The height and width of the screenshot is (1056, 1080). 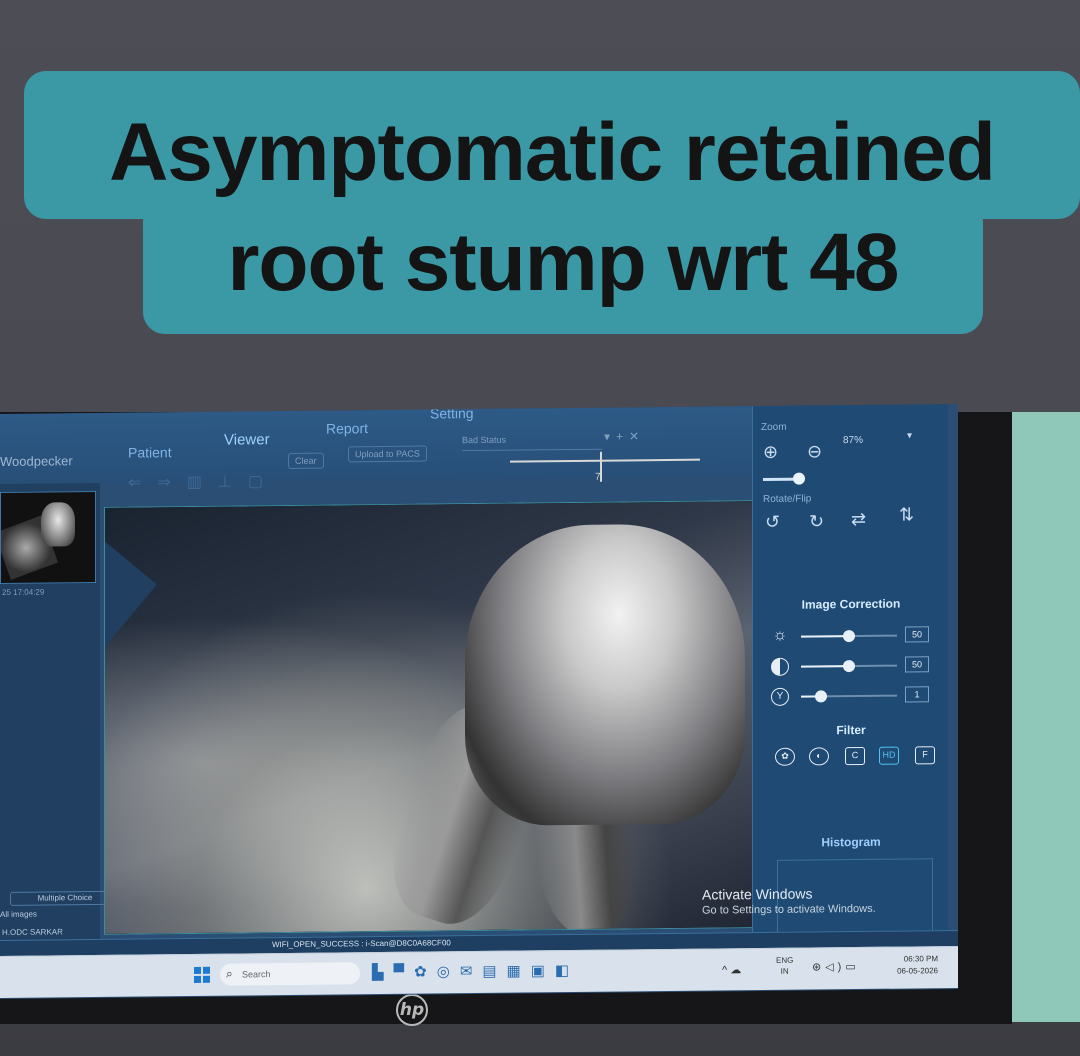 What do you see at coordinates (917, 634) in the screenshot?
I see `brightness-value: 50` at bounding box center [917, 634].